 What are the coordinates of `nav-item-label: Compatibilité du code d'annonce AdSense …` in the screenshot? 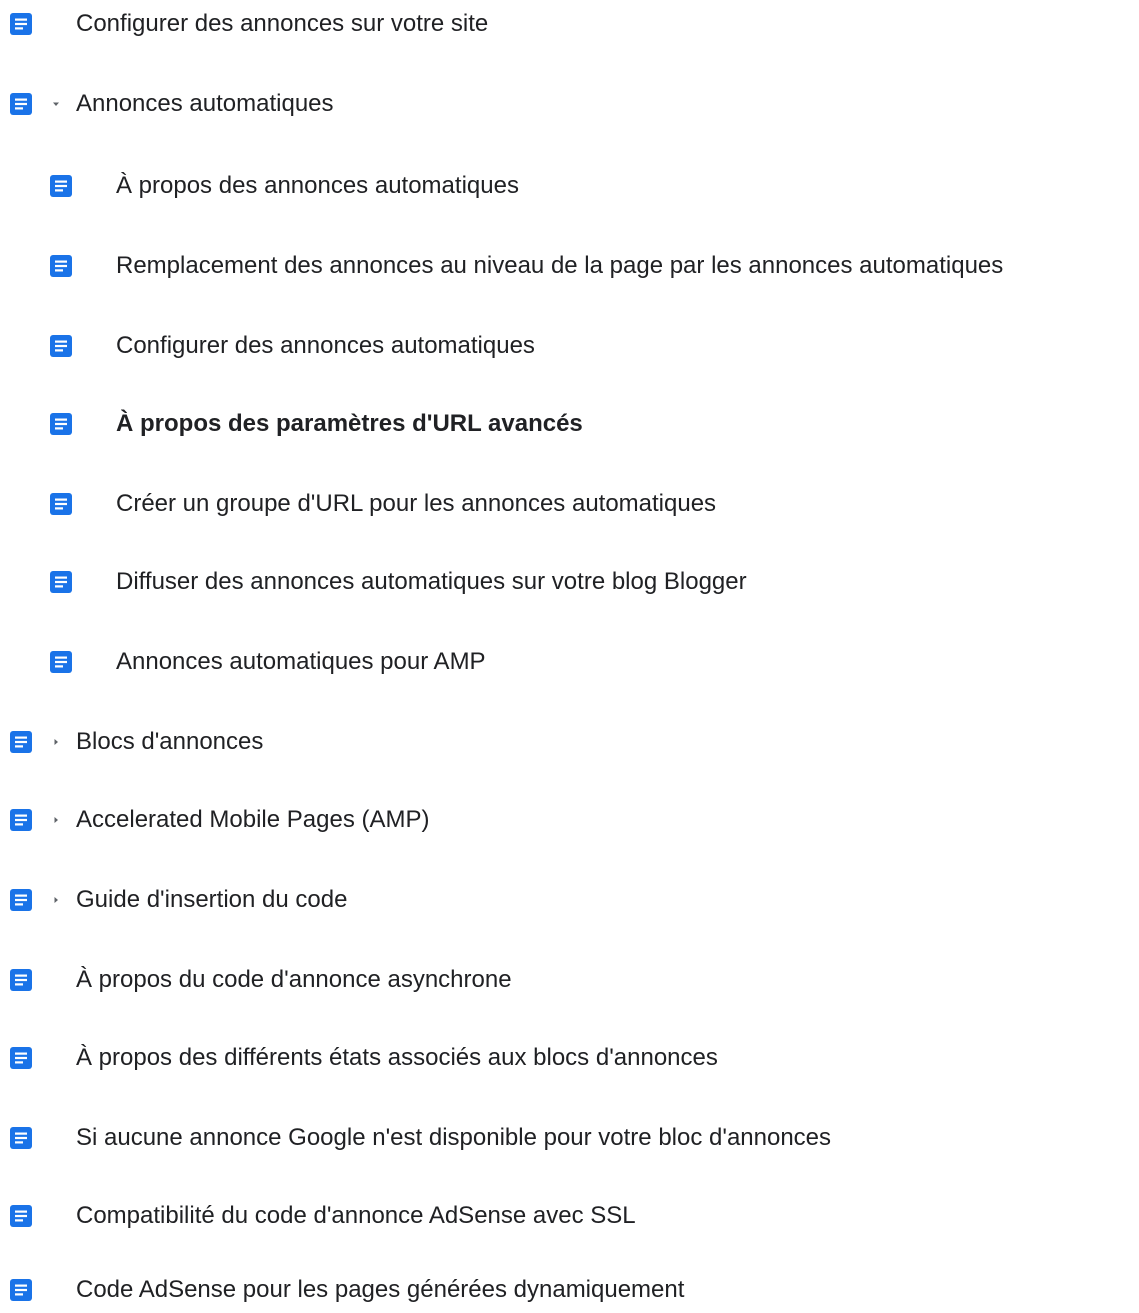 It's located at (356, 1215).